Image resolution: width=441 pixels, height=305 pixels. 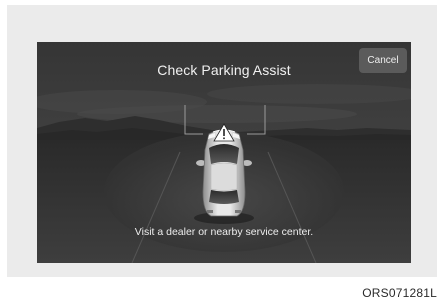 I want to click on screen-title: Check Parking Assist, so click(x=224, y=70).